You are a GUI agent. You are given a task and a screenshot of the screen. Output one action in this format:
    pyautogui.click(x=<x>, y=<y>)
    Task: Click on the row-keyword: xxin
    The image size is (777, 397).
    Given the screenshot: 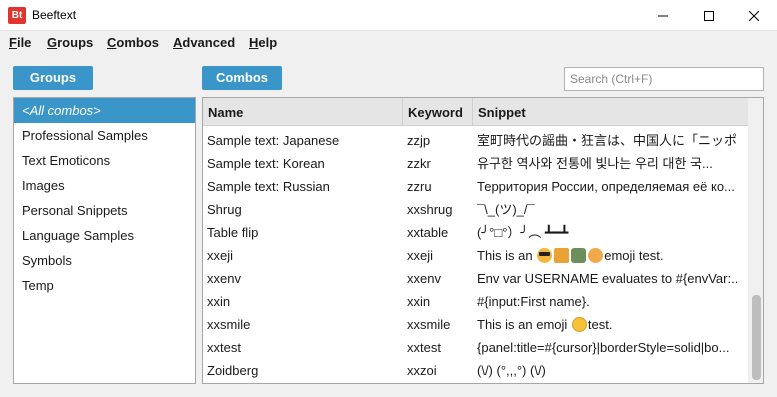 What is the action you would take?
    pyautogui.click(x=419, y=301)
    